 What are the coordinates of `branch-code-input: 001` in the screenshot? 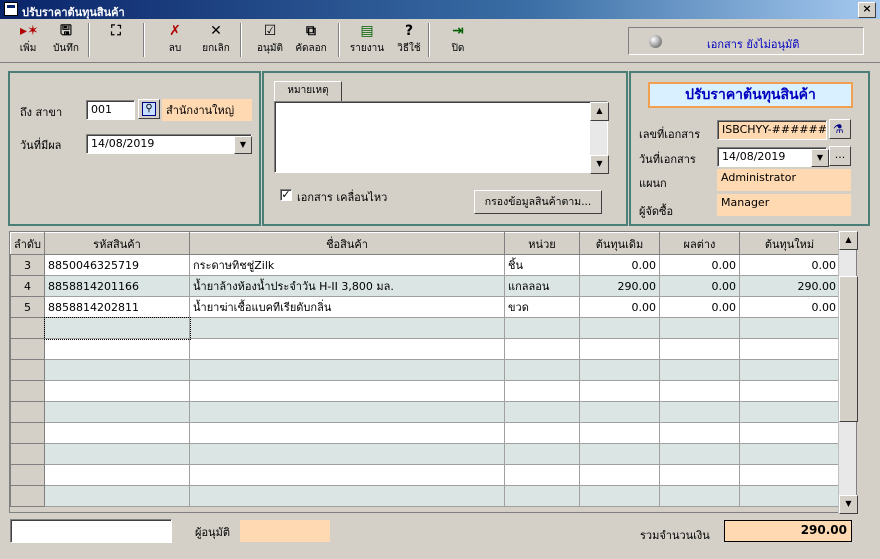 It's located at (110, 110).